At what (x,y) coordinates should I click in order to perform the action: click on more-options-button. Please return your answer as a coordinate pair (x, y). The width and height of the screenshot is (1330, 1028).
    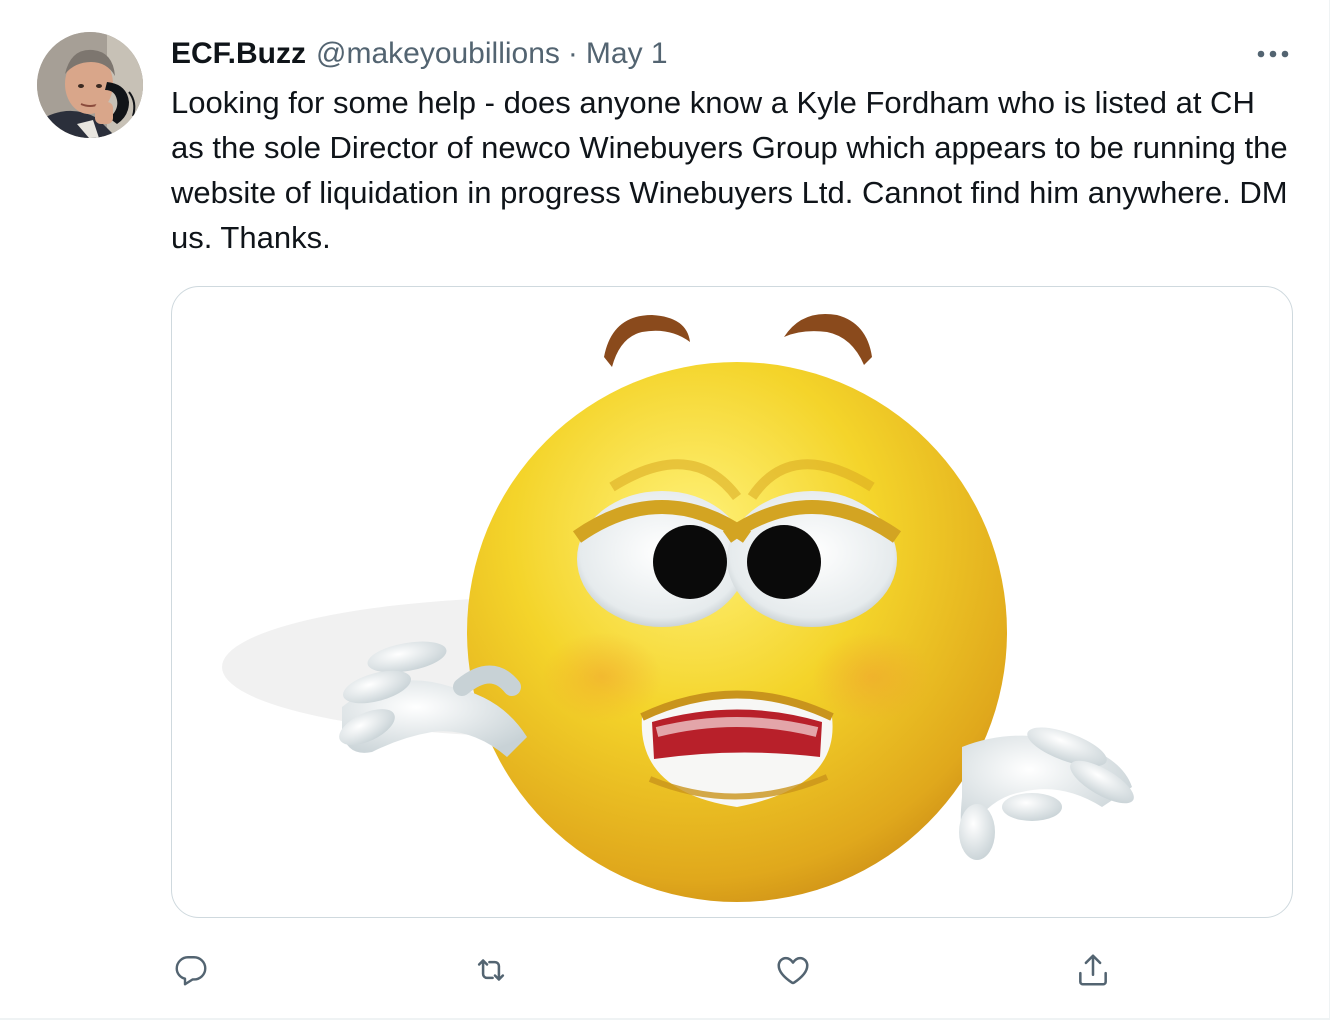
    Looking at the image, I should click on (1273, 54).